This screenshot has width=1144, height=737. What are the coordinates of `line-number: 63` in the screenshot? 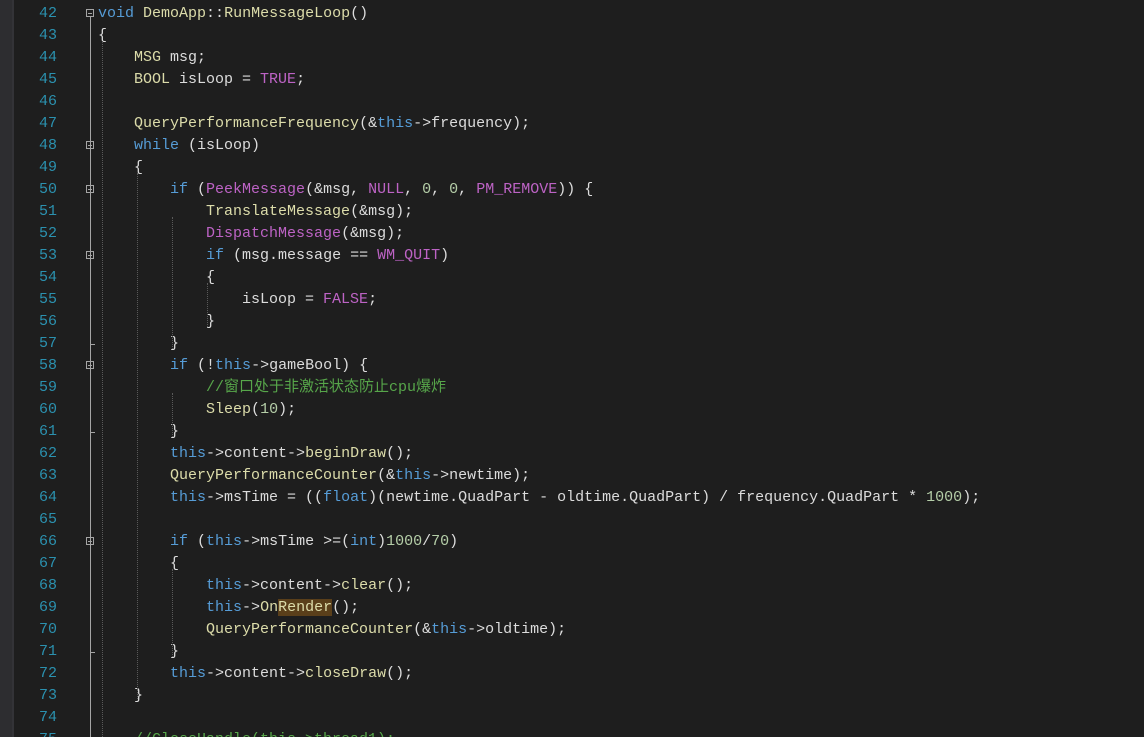 It's located at (47, 475).